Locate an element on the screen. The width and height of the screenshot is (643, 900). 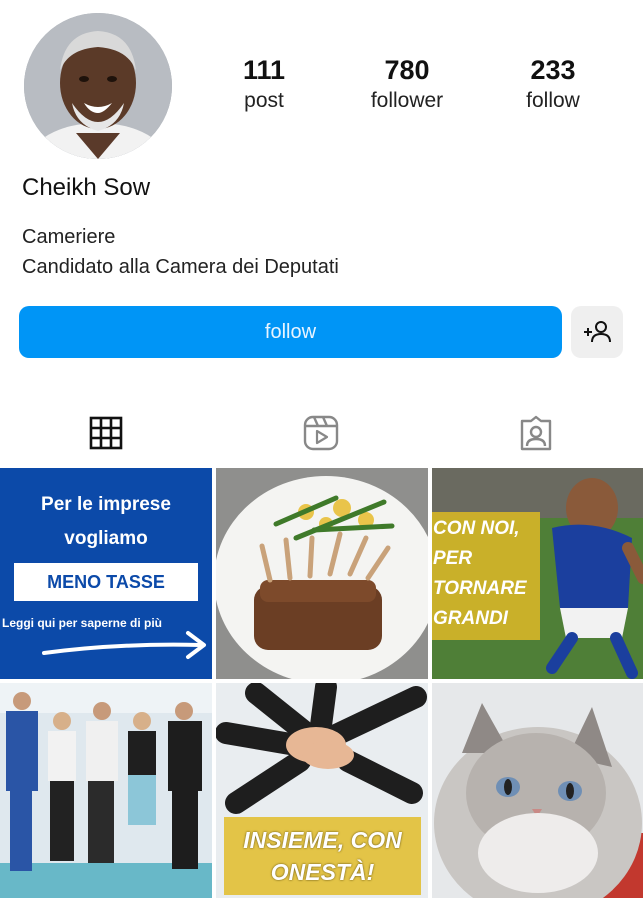
arrow-right-icon is located at coordinates (124, 645).